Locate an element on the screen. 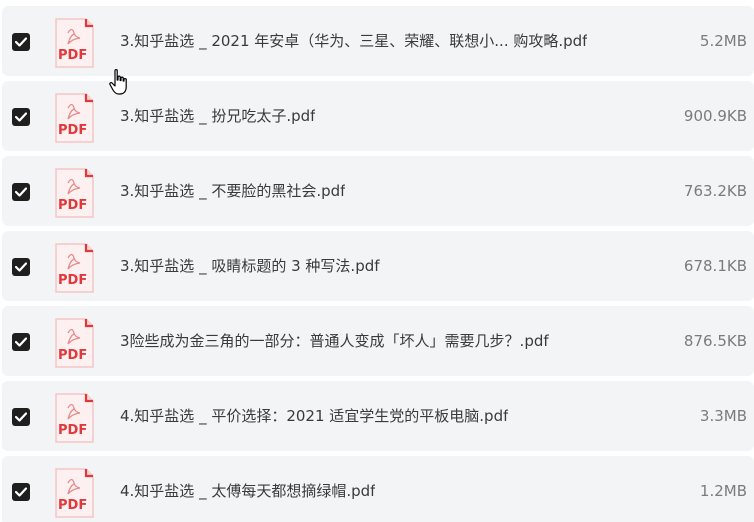 Image resolution: width=754 pixels, height=522 pixels. file-name: 3.知乎盐选 _ 不要脸的黑社会.pdf is located at coordinates (233, 191).